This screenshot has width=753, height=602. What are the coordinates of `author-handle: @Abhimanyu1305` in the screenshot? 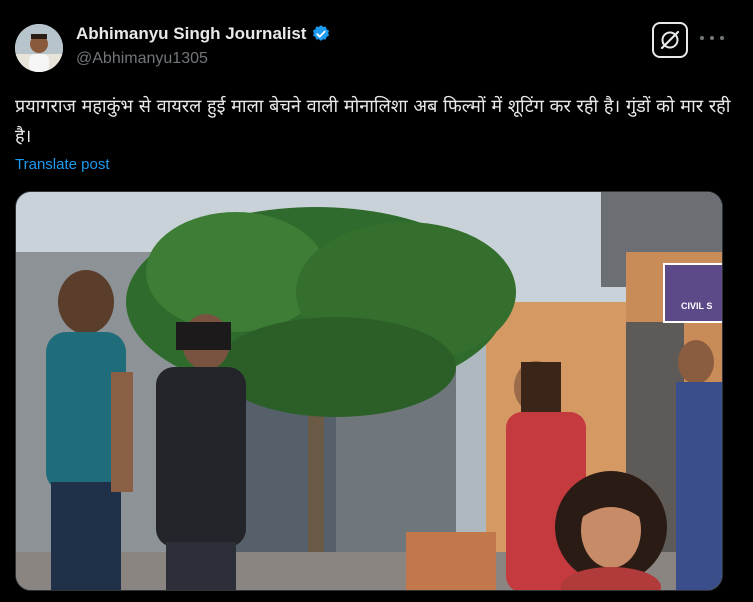 It's located at (142, 59).